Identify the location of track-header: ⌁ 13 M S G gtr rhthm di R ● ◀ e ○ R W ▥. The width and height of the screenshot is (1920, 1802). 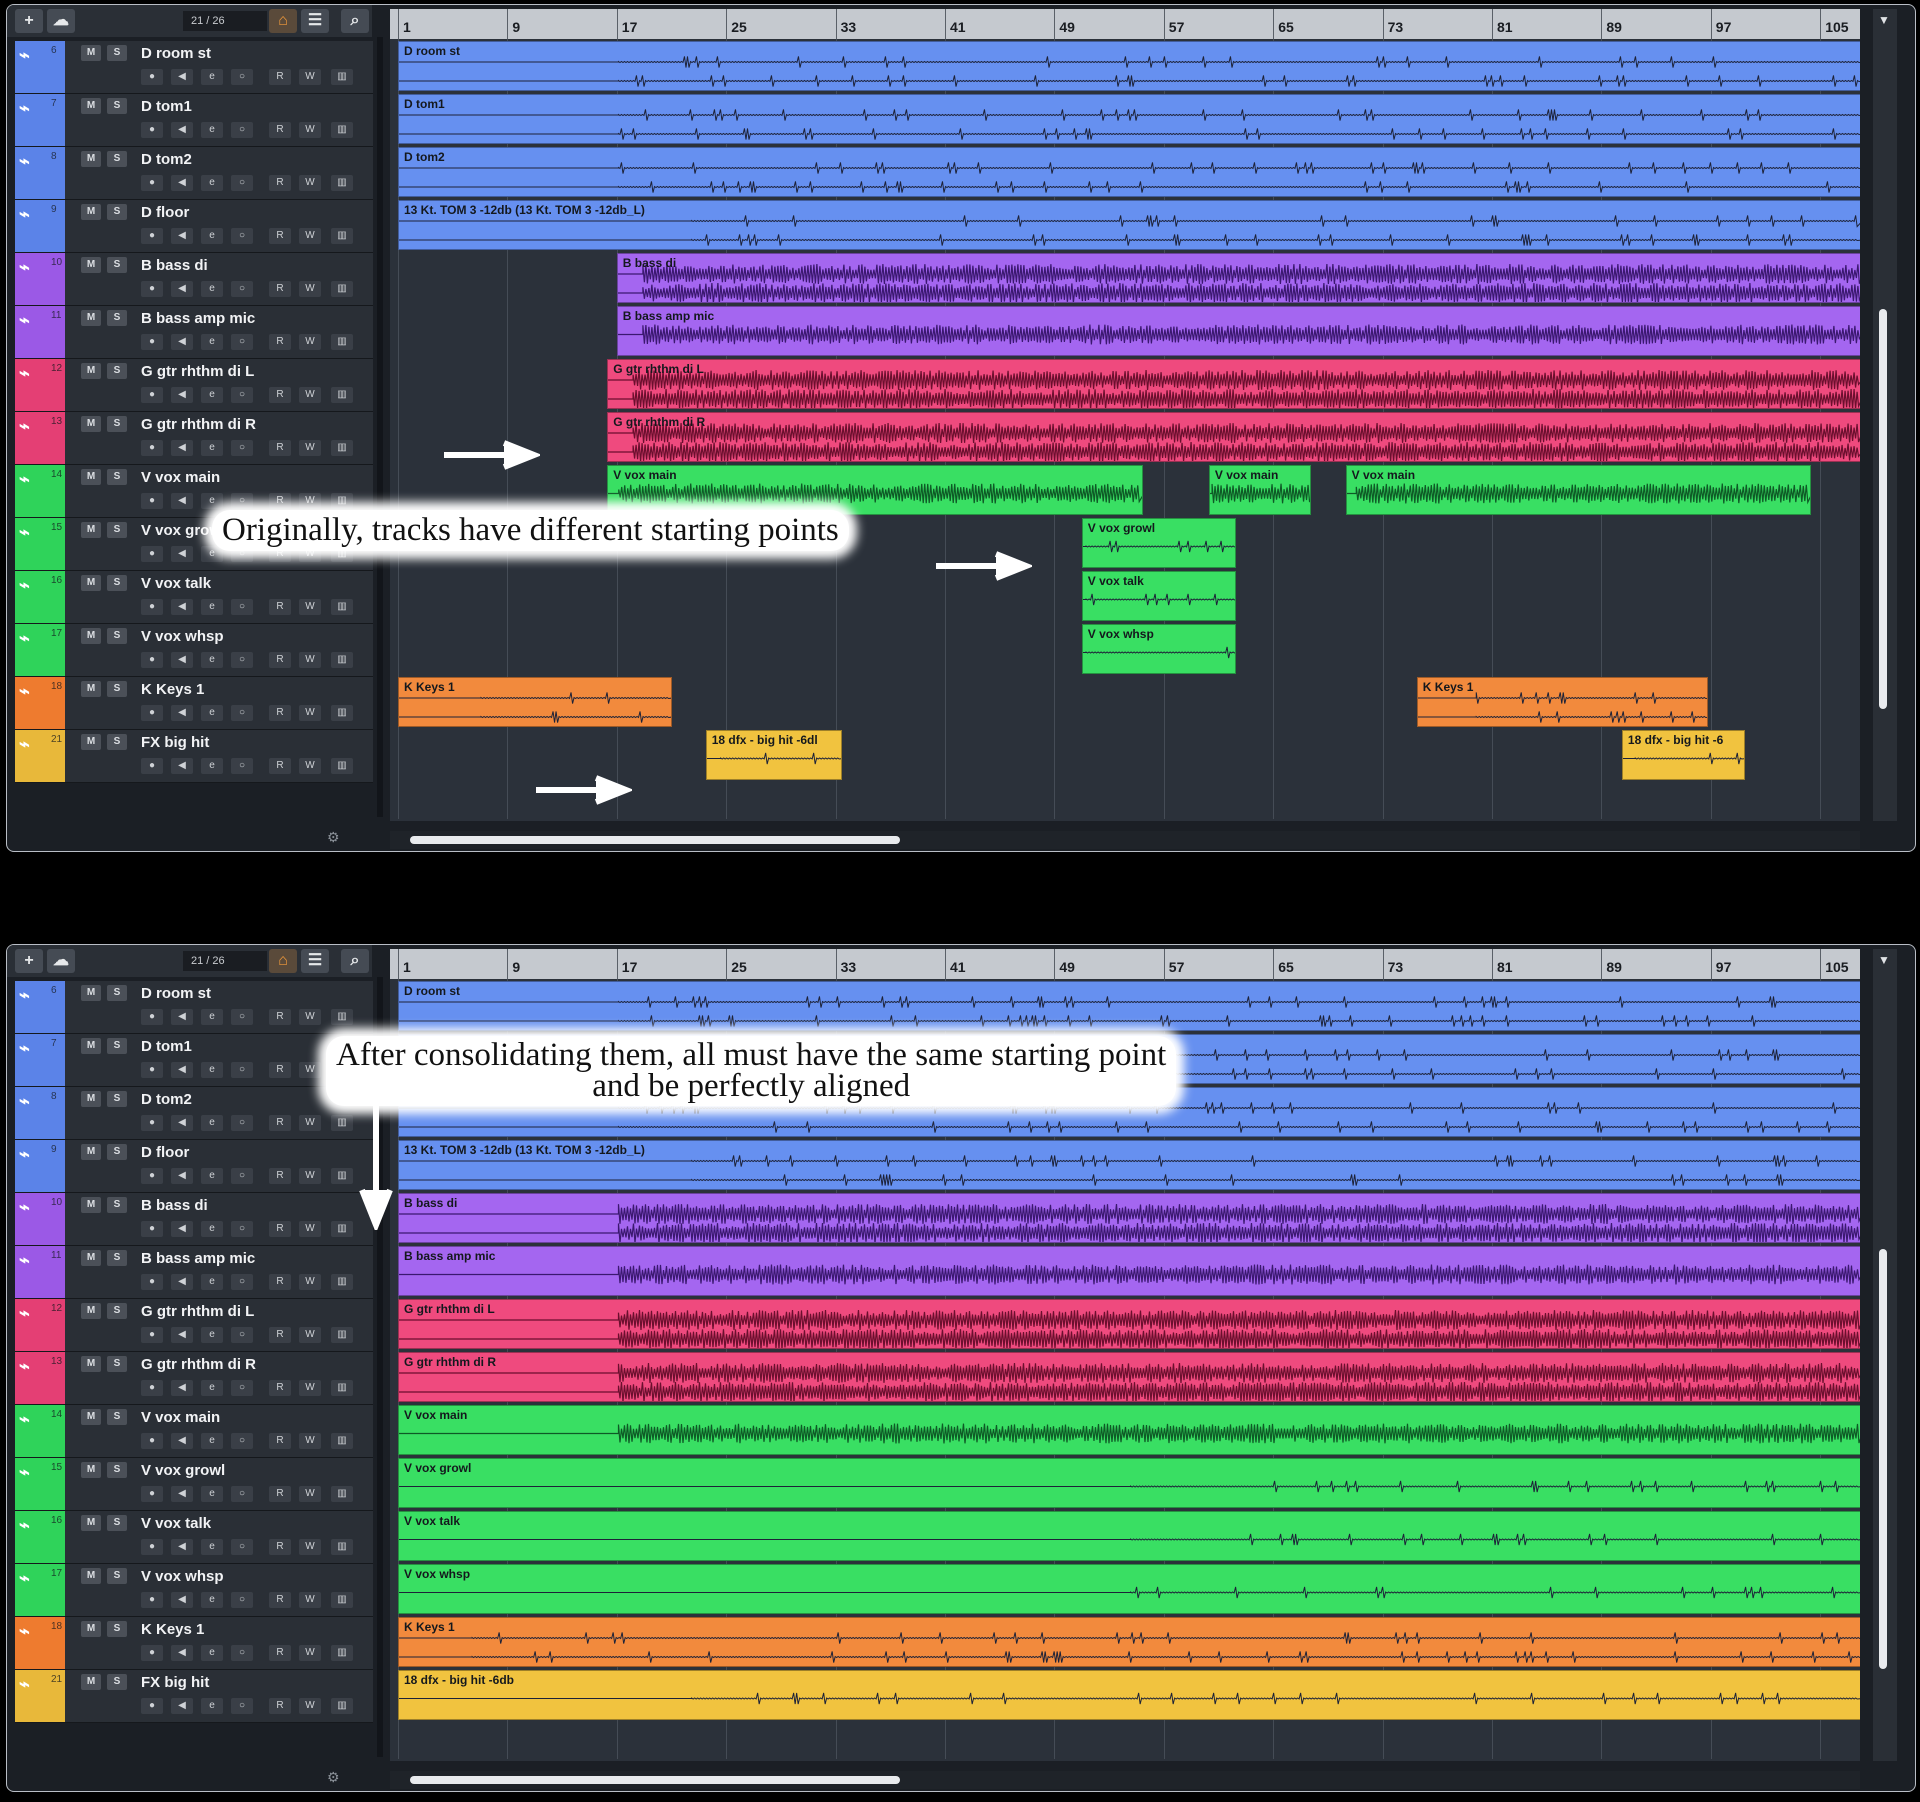
(194, 438).